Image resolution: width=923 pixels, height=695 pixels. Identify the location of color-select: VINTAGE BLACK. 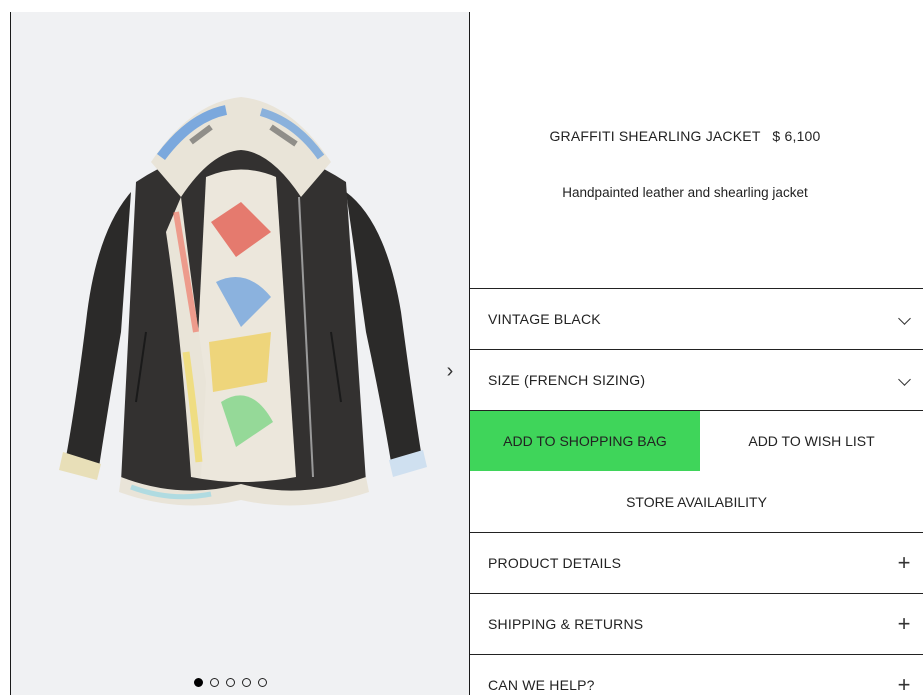
(696, 318).